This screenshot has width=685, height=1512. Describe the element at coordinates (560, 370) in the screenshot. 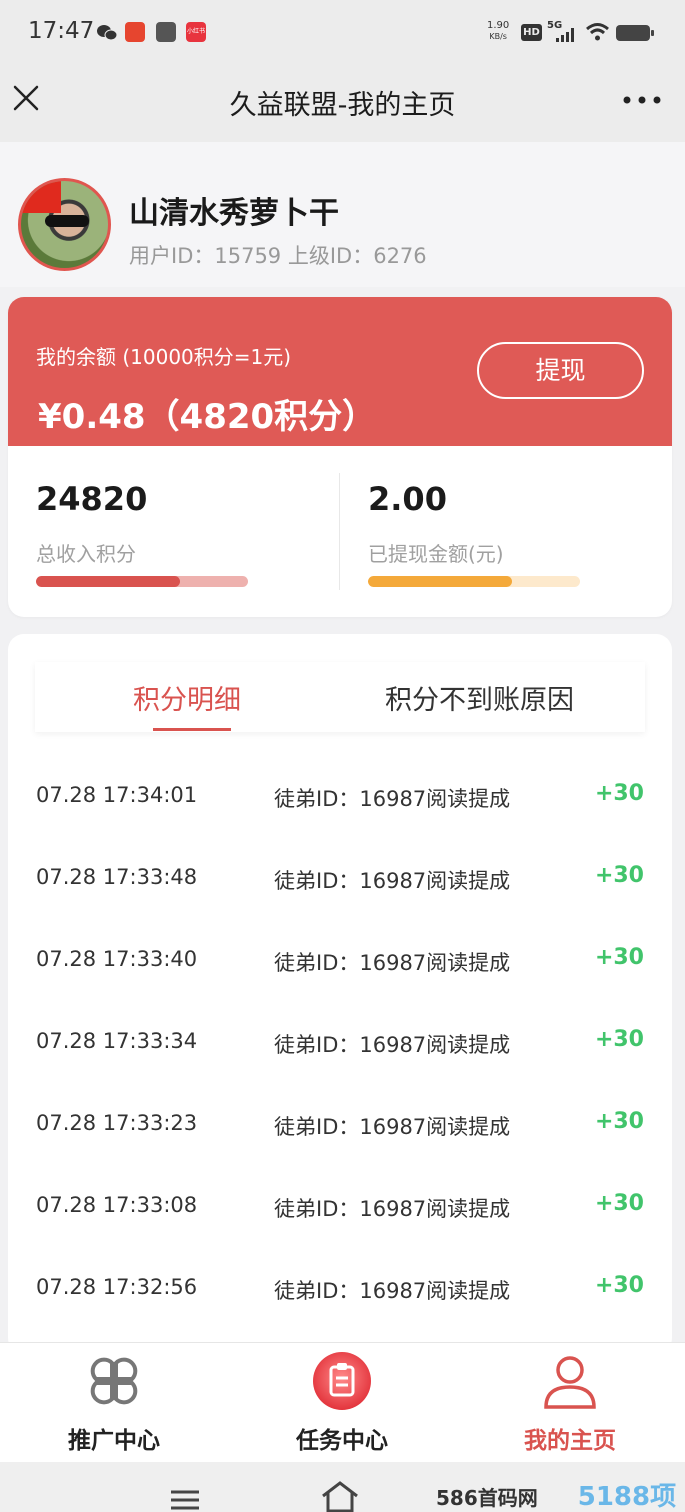

I see `withdraw-button: 提现` at that location.